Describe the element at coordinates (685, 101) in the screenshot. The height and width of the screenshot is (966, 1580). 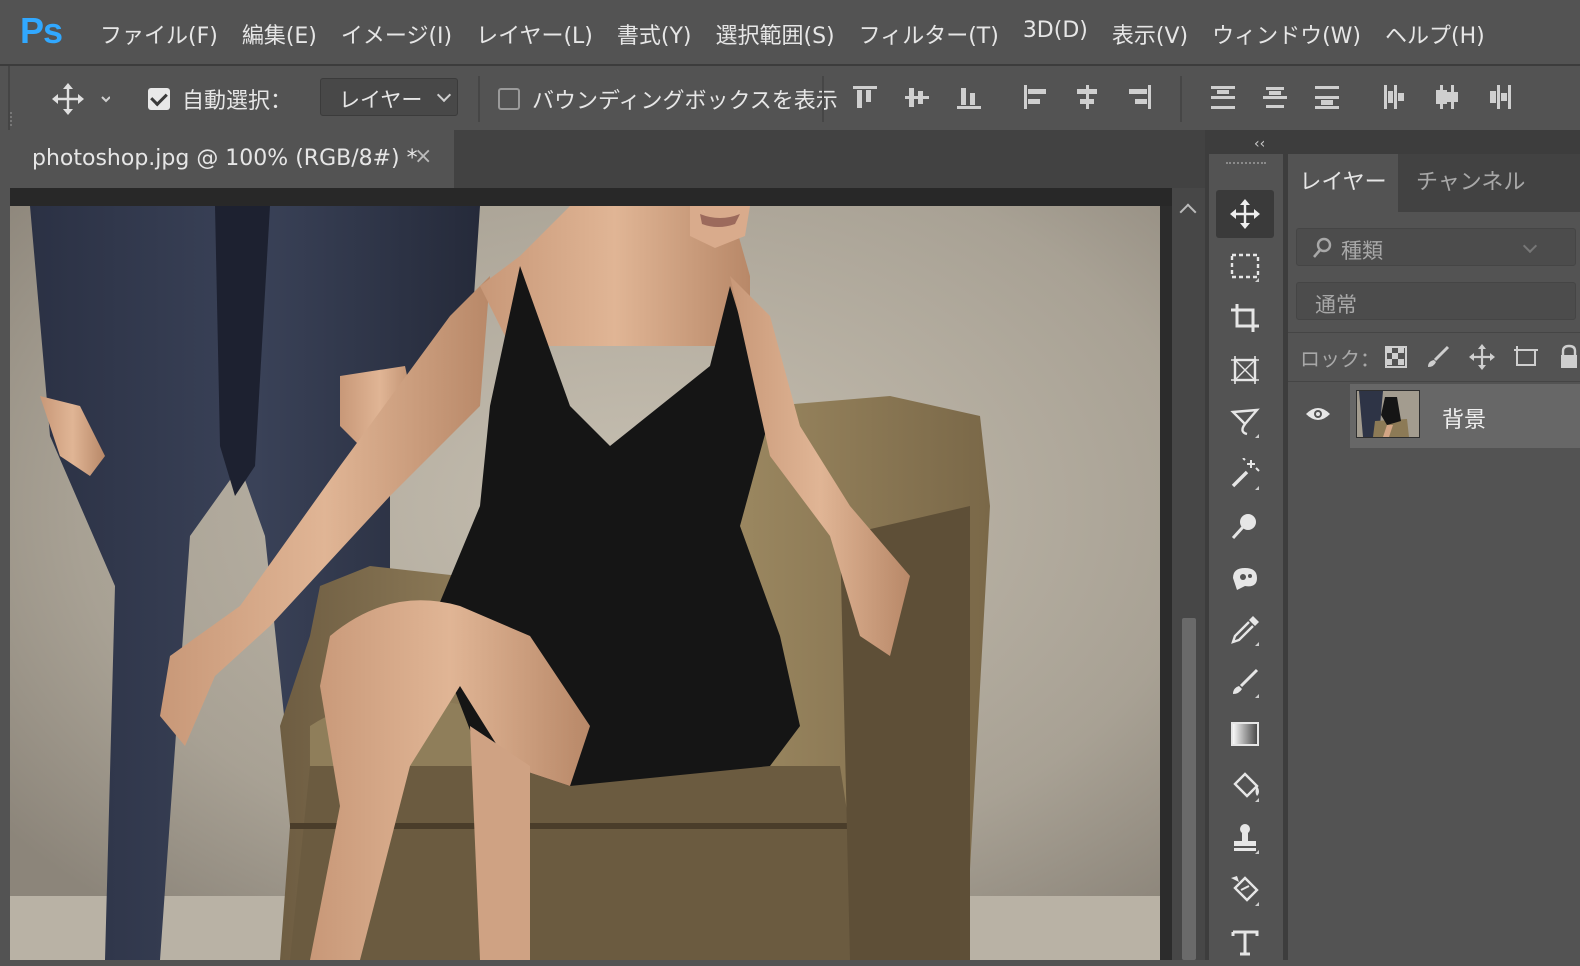
I see `bounding-box-label: バウンディングボックスを表示` at that location.